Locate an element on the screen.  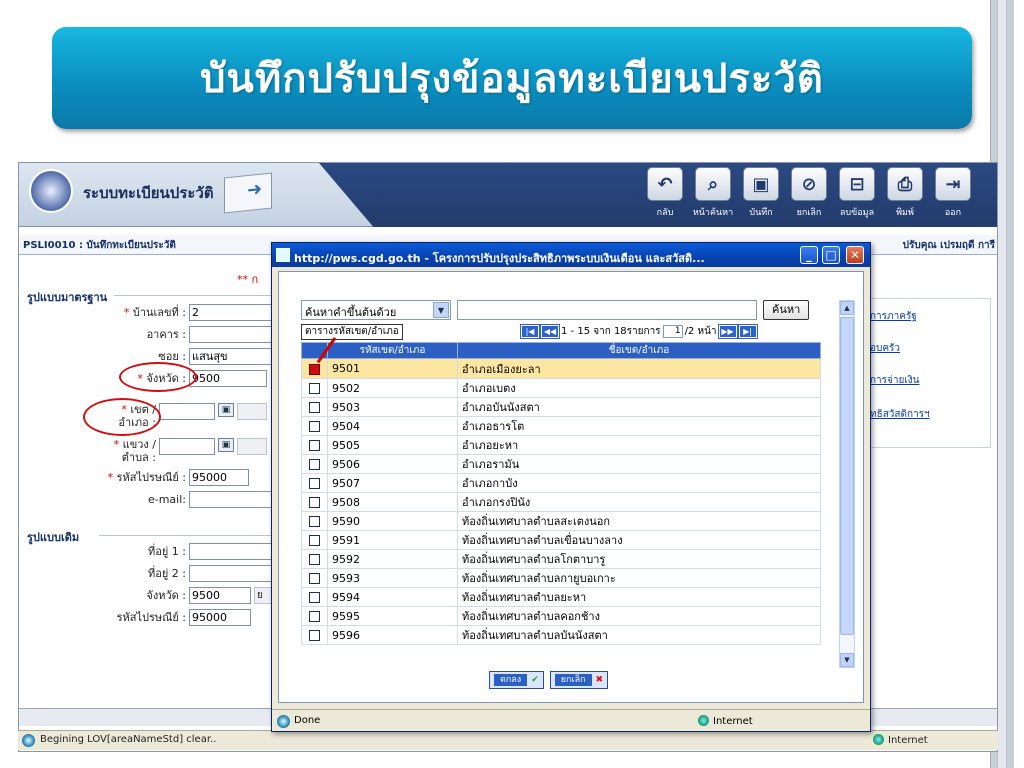
vertical-scrollbar: ▲ ▼ is located at coordinates (847, 484).